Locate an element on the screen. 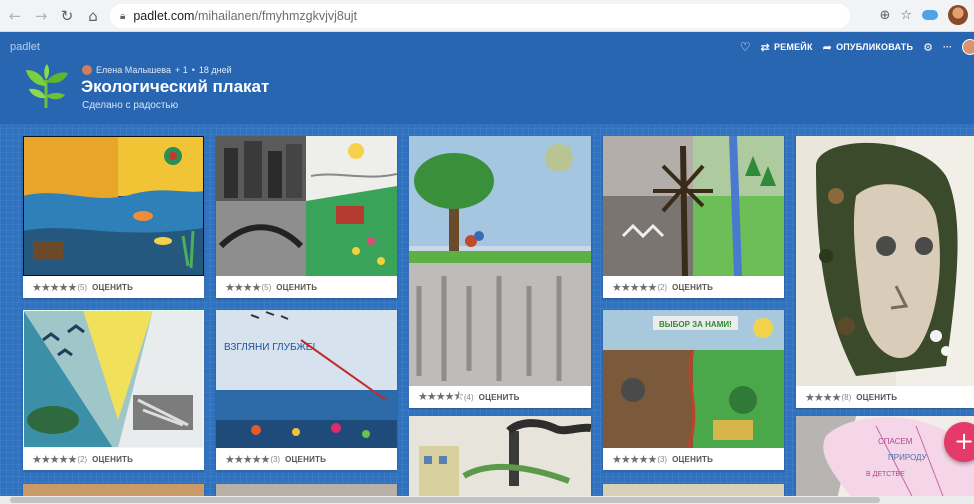 The image size is (974, 504). post-image-ocean-graph: ВЗГЛЯНИ ГЛУБЖЕ! is located at coordinates (306, 379).